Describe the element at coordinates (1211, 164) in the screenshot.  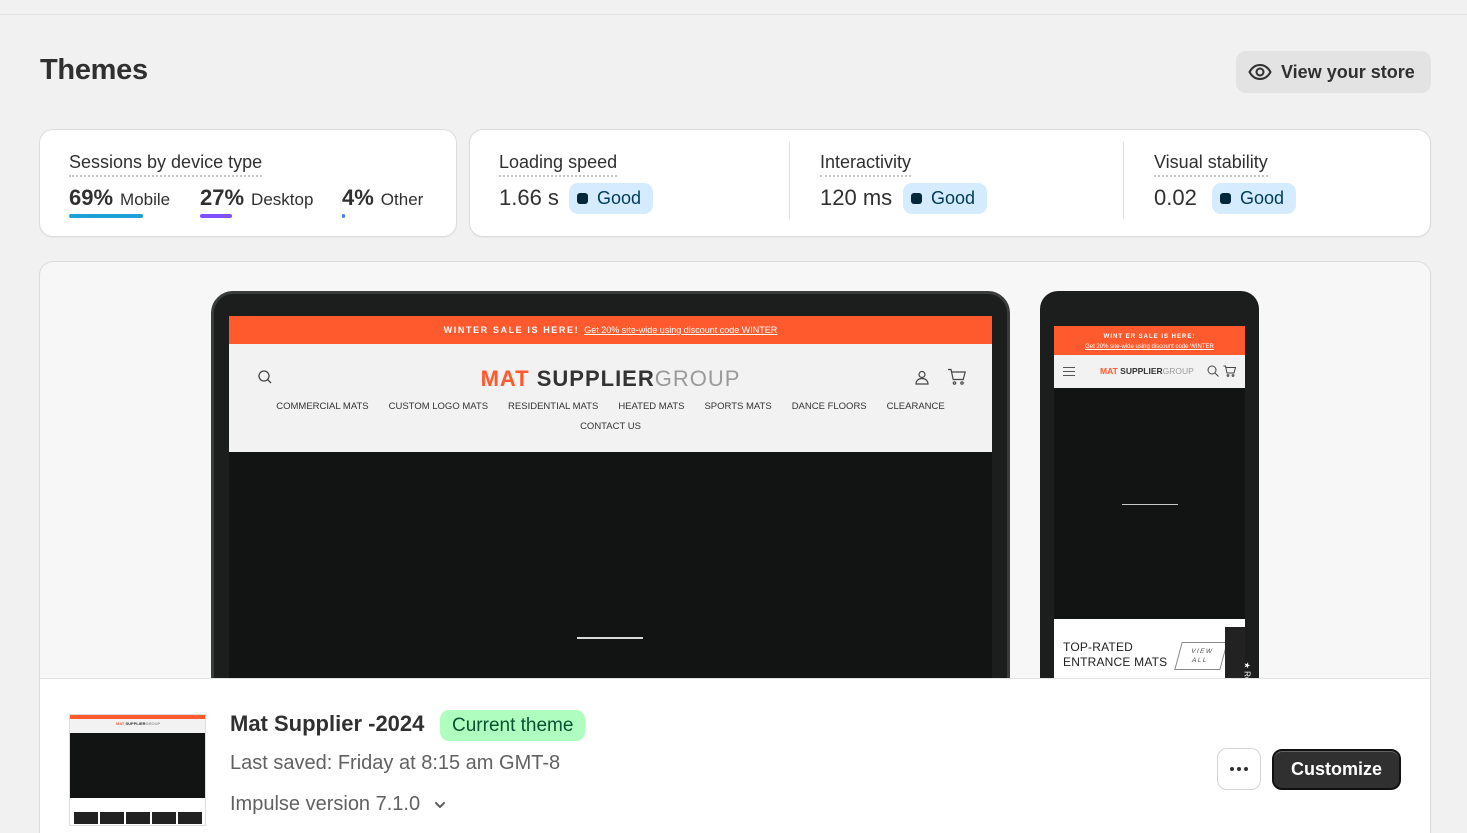
I see `visual-stability-title: Visual stability` at that location.